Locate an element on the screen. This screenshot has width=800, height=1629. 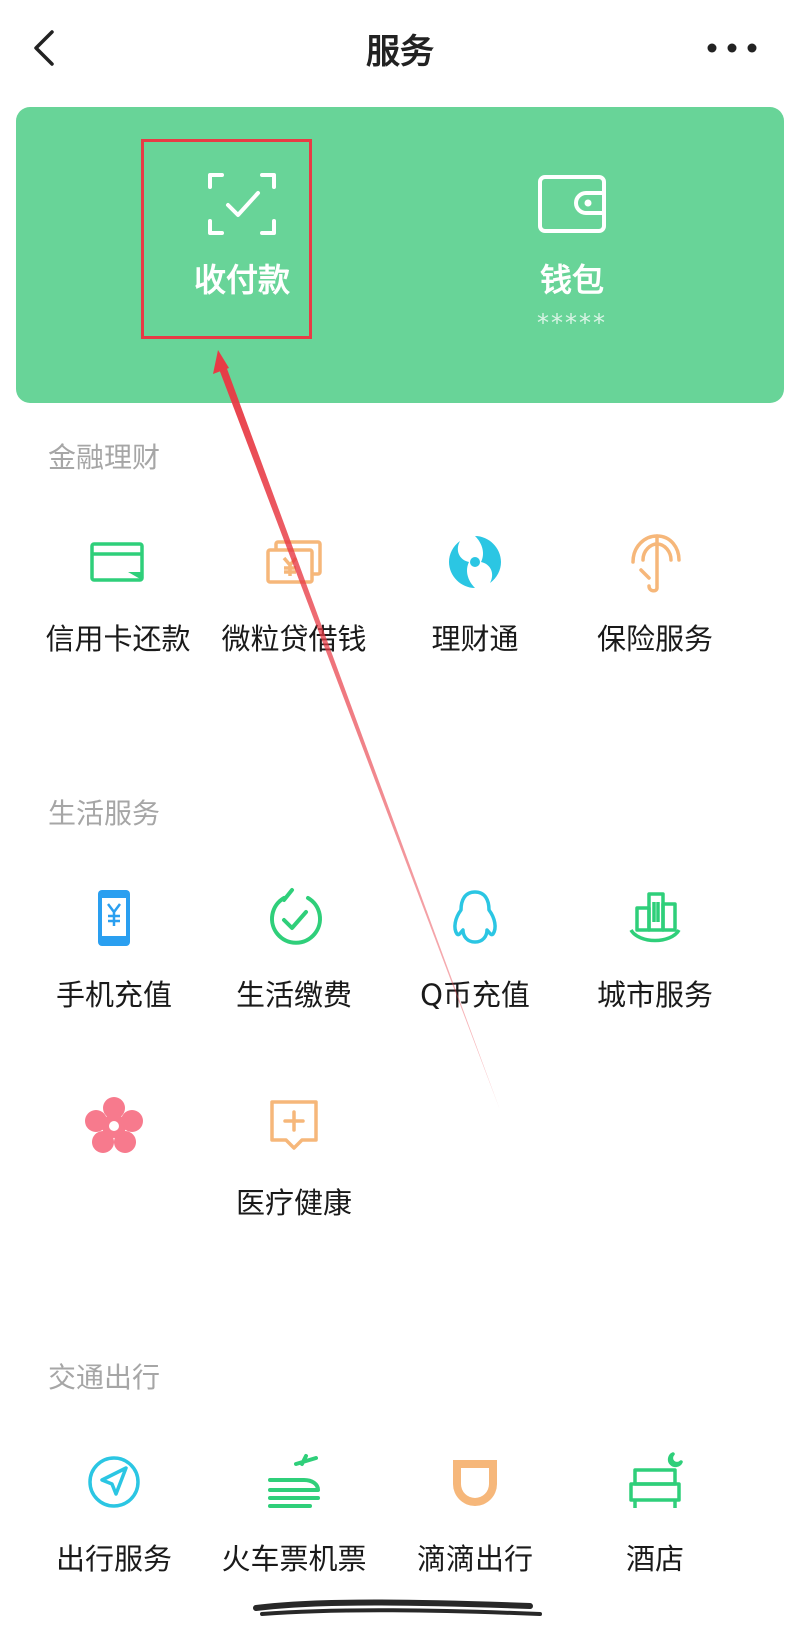
grid-item-label: 火车票机票 is located at coordinates (294, 1559).